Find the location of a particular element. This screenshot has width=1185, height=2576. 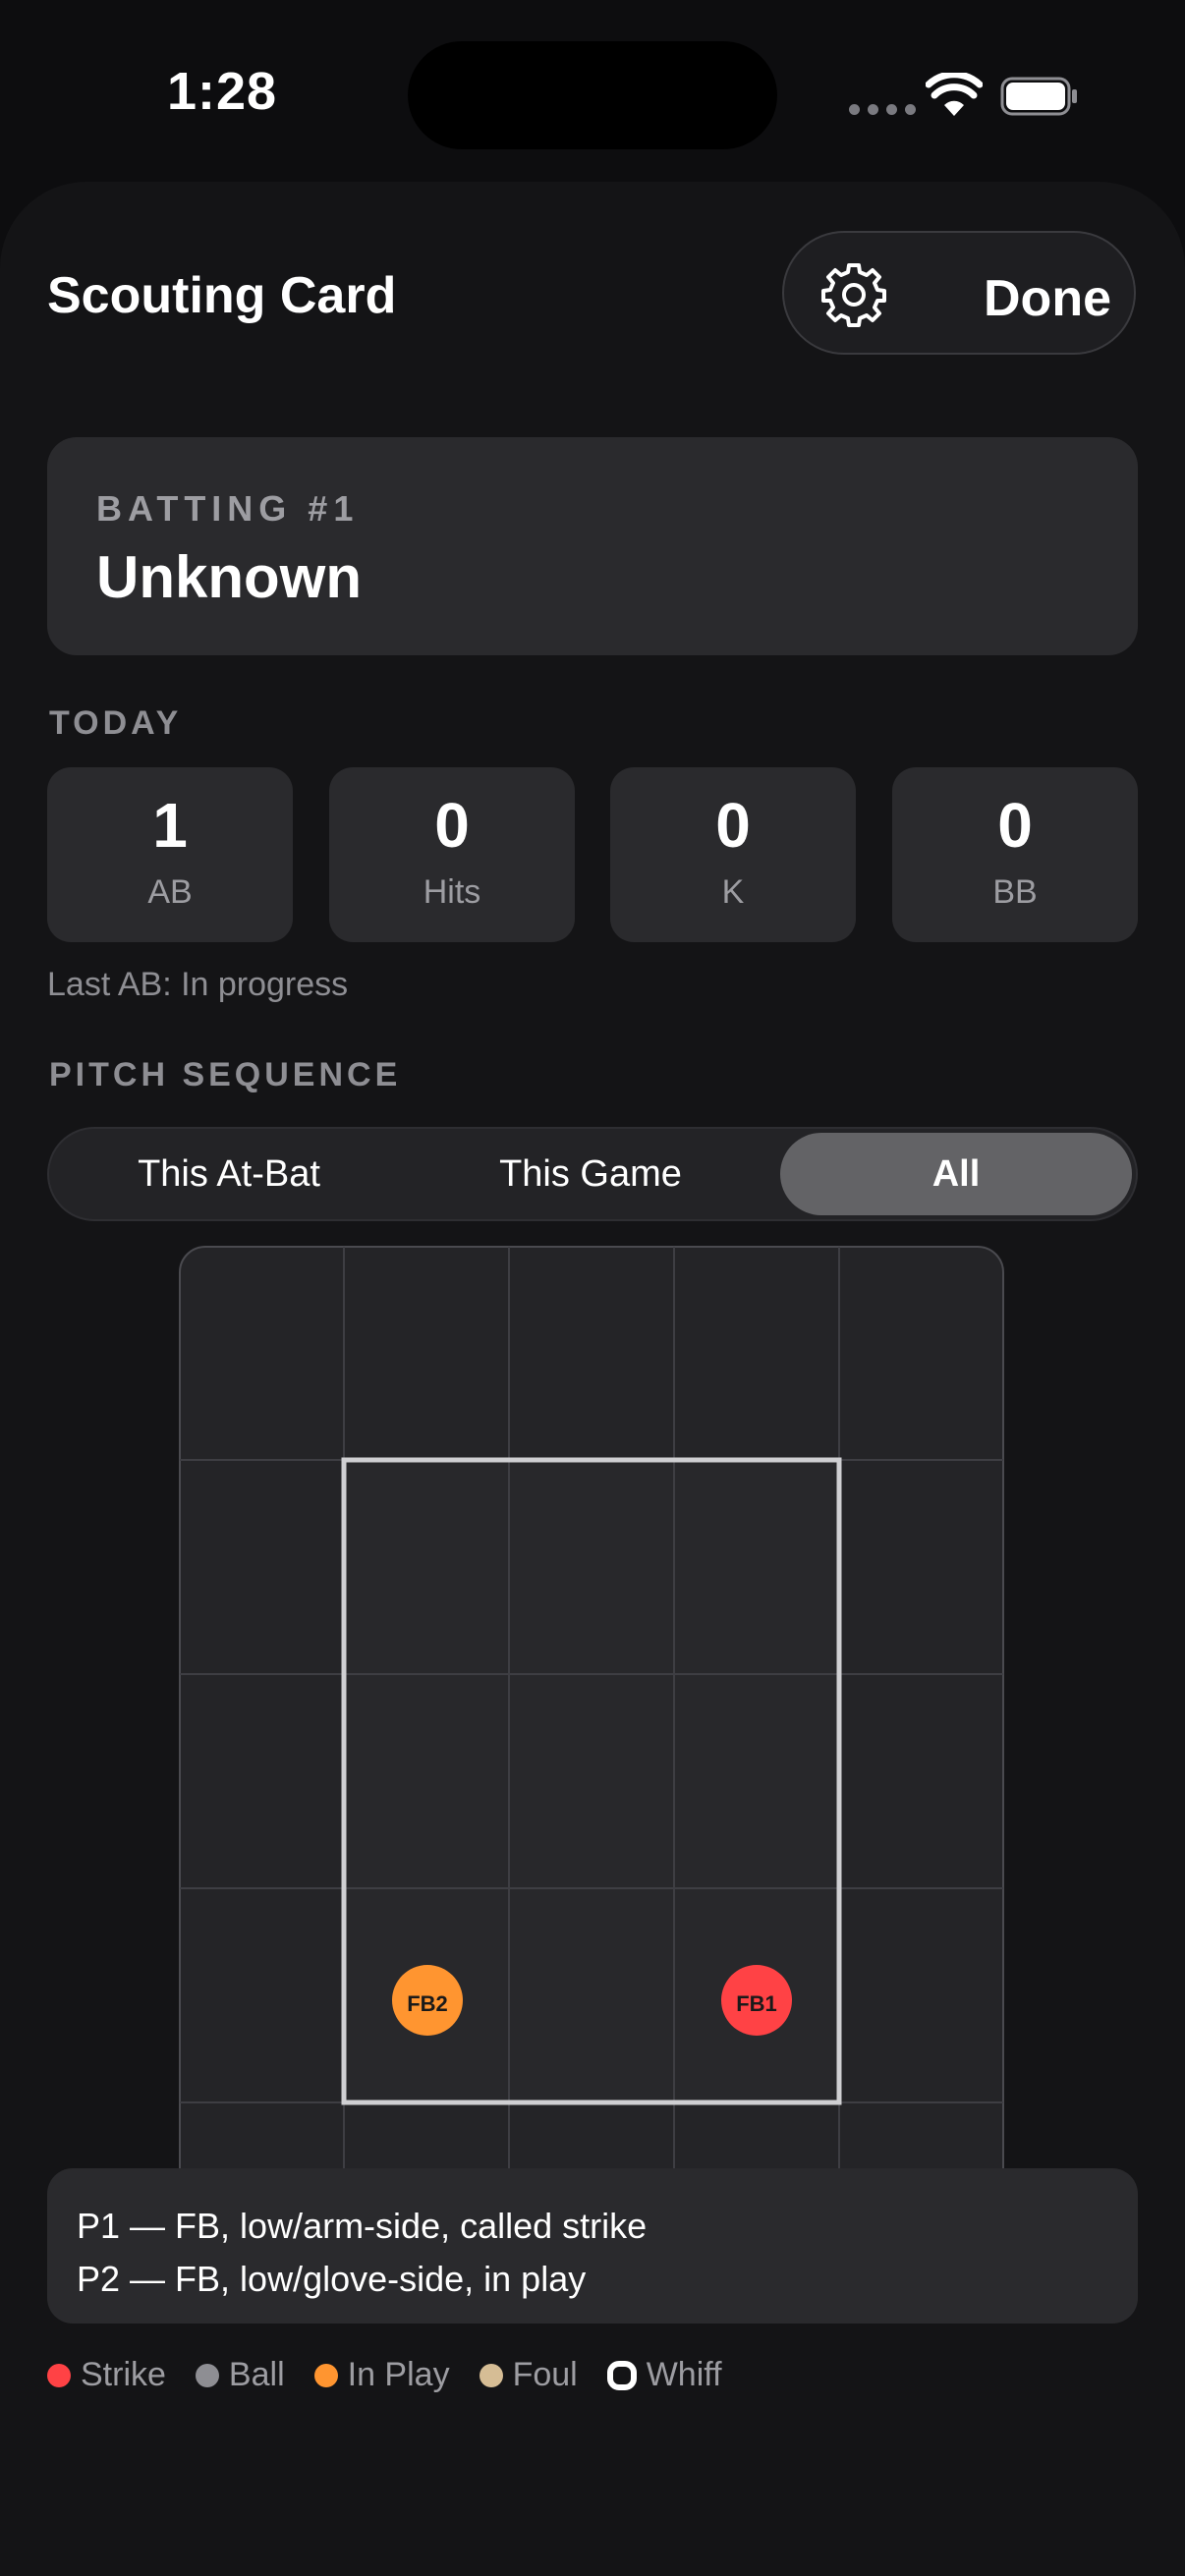

legend-label: Ball is located at coordinates (256, 2374).